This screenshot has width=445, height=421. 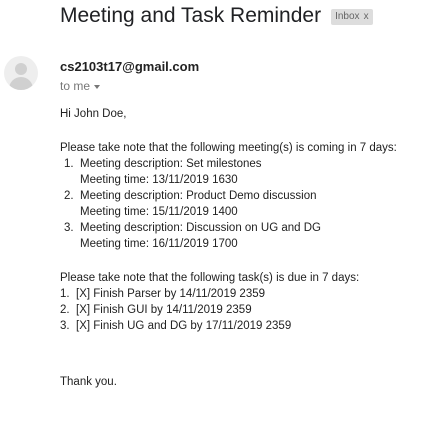 What do you see at coordinates (69, 196) in the screenshot?
I see `meeting-number: 2.` at bounding box center [69, 196].